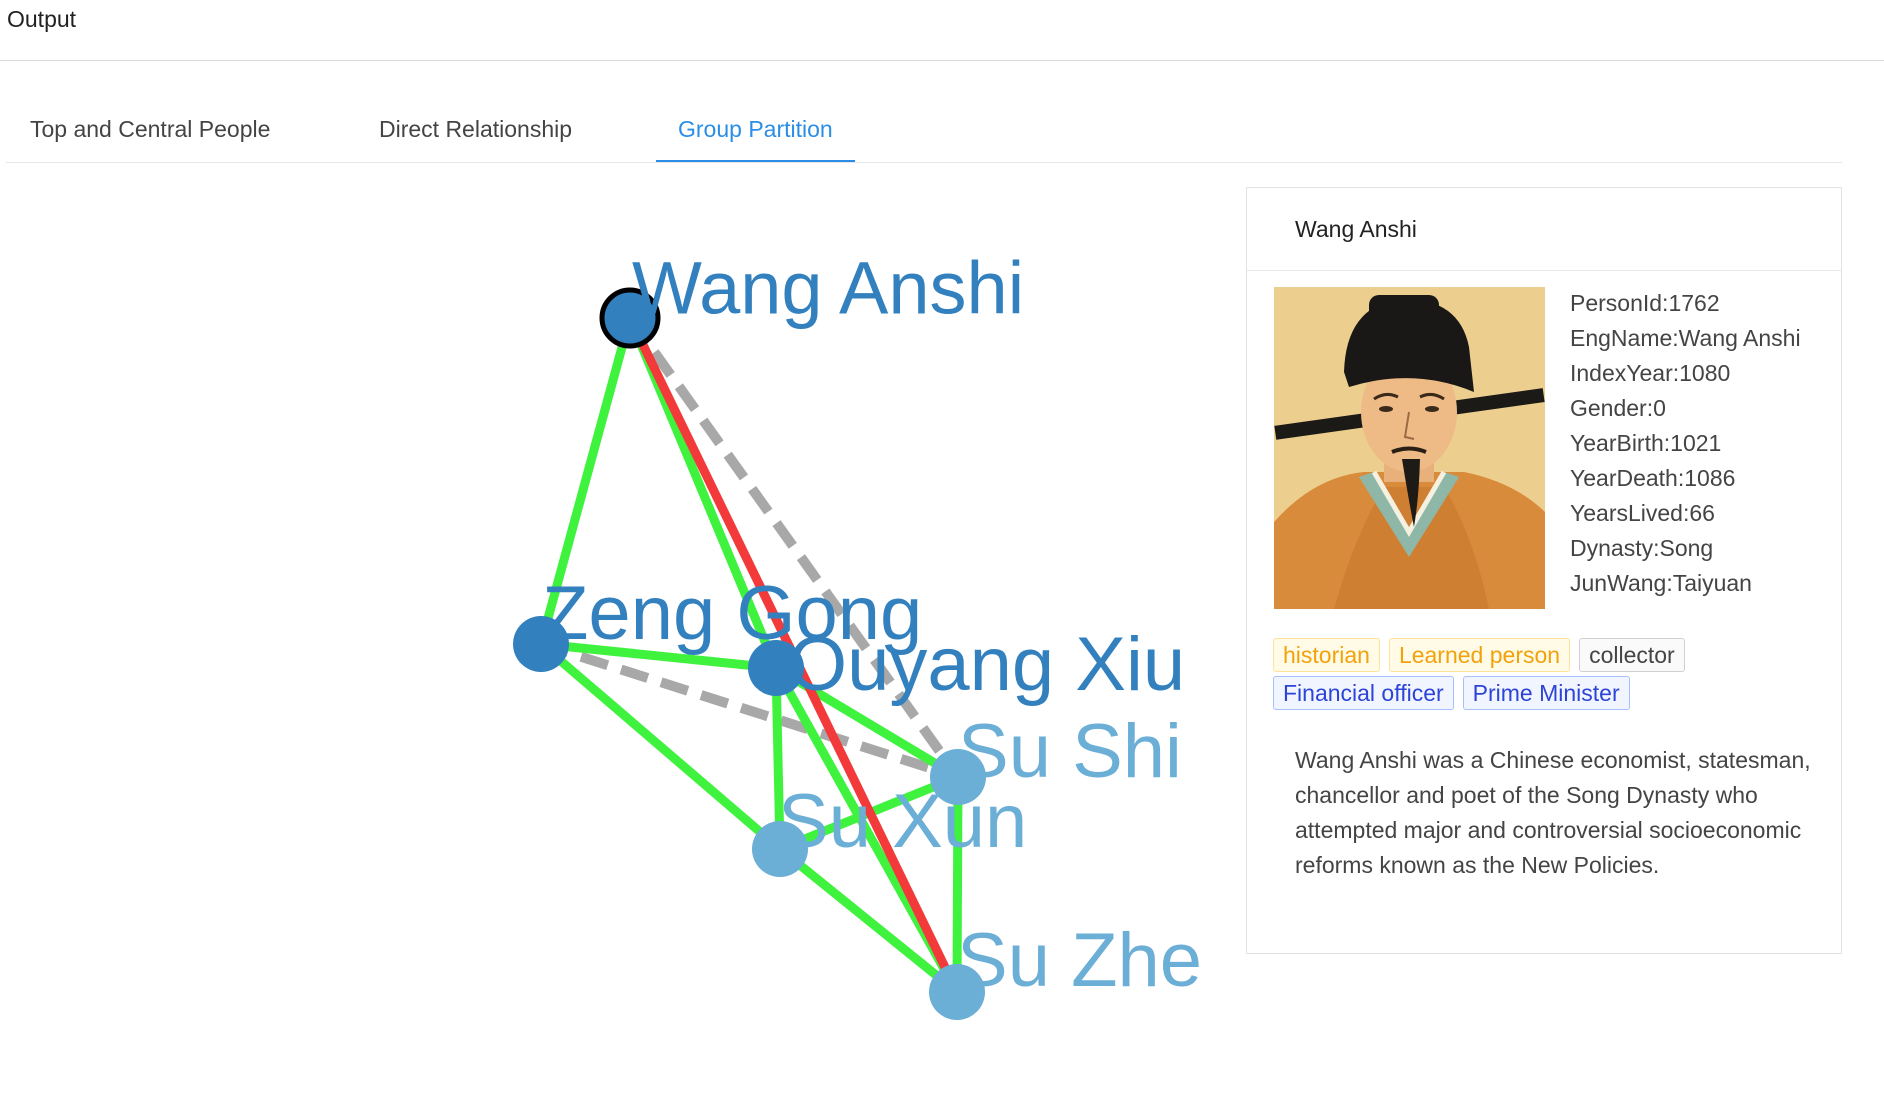 The image size is (1884, 1119). I want to click on person-attribute: EngName:Wang Anshi, so click(1685, 338).